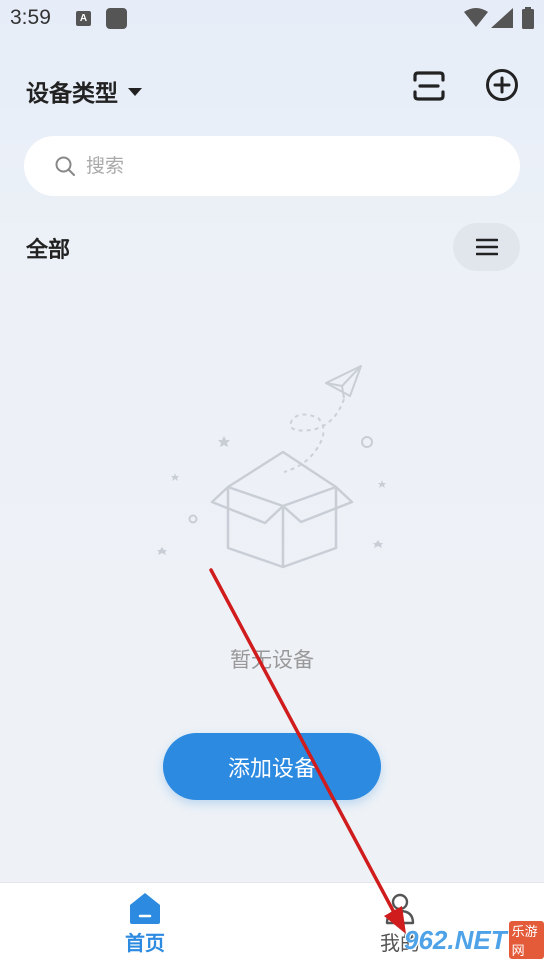  Describe the element at coordinates (502, 18) in the screenshot. I see `signal-icon` at that location.